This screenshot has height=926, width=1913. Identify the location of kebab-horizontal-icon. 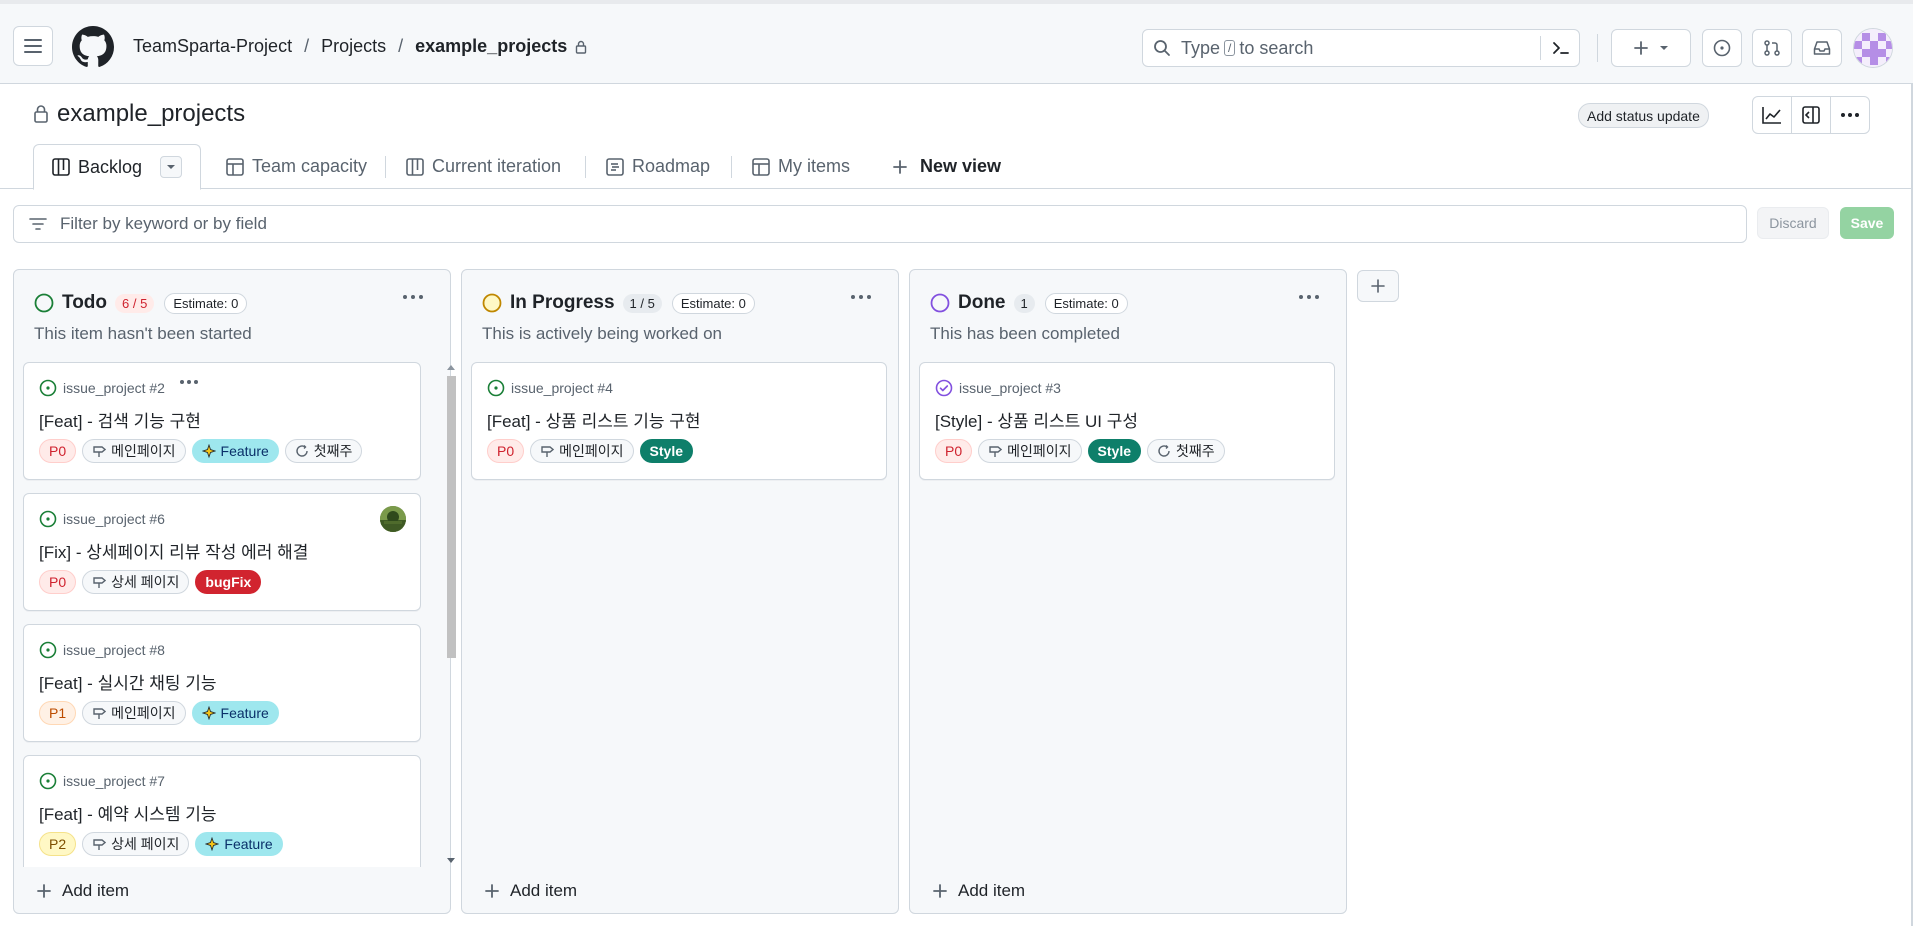
(861, 297).